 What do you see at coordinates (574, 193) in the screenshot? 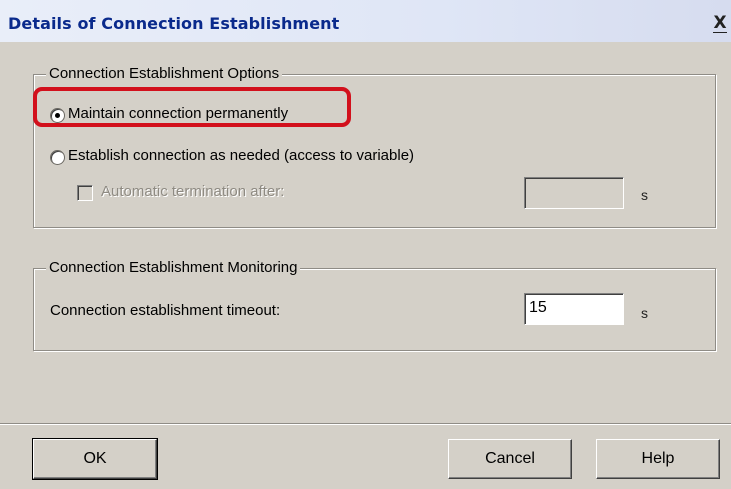
I see `automatic-termination-input` at bounding box center [574, 193].